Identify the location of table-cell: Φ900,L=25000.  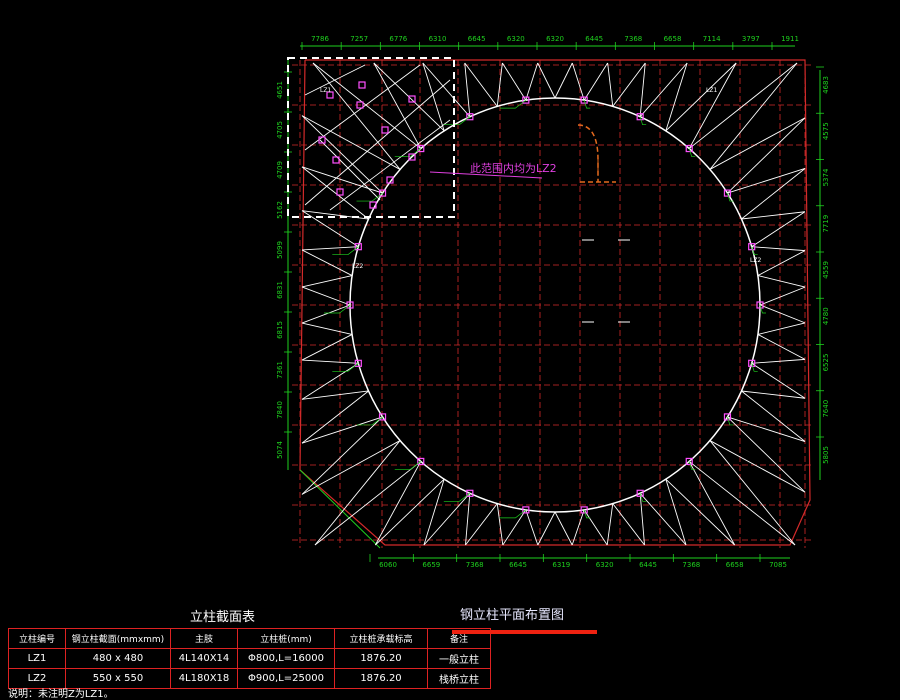
(286, 678).